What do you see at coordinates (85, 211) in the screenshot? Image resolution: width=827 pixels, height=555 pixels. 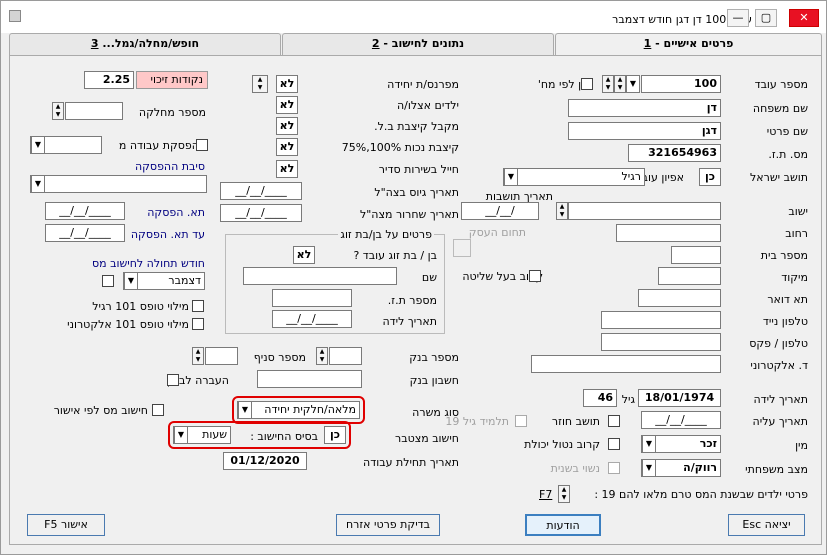 I see `stop-cell-field: __/__/____` at bounding box center [85, 211].